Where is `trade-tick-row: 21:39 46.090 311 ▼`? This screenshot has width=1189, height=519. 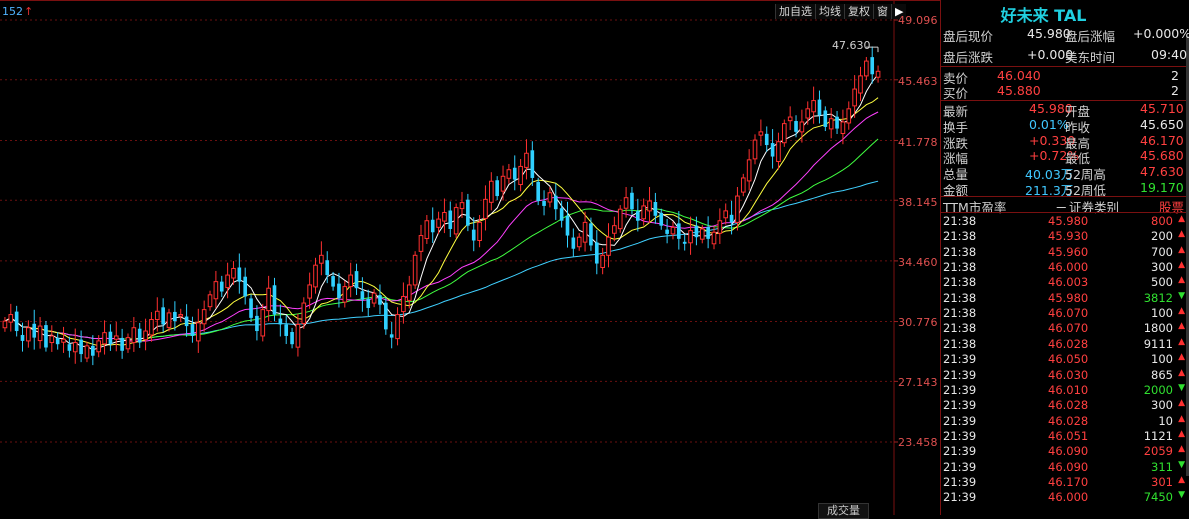 trade-tick-row: 21:39 46.090 311 ▼ is located at coordinates (1064, 467).